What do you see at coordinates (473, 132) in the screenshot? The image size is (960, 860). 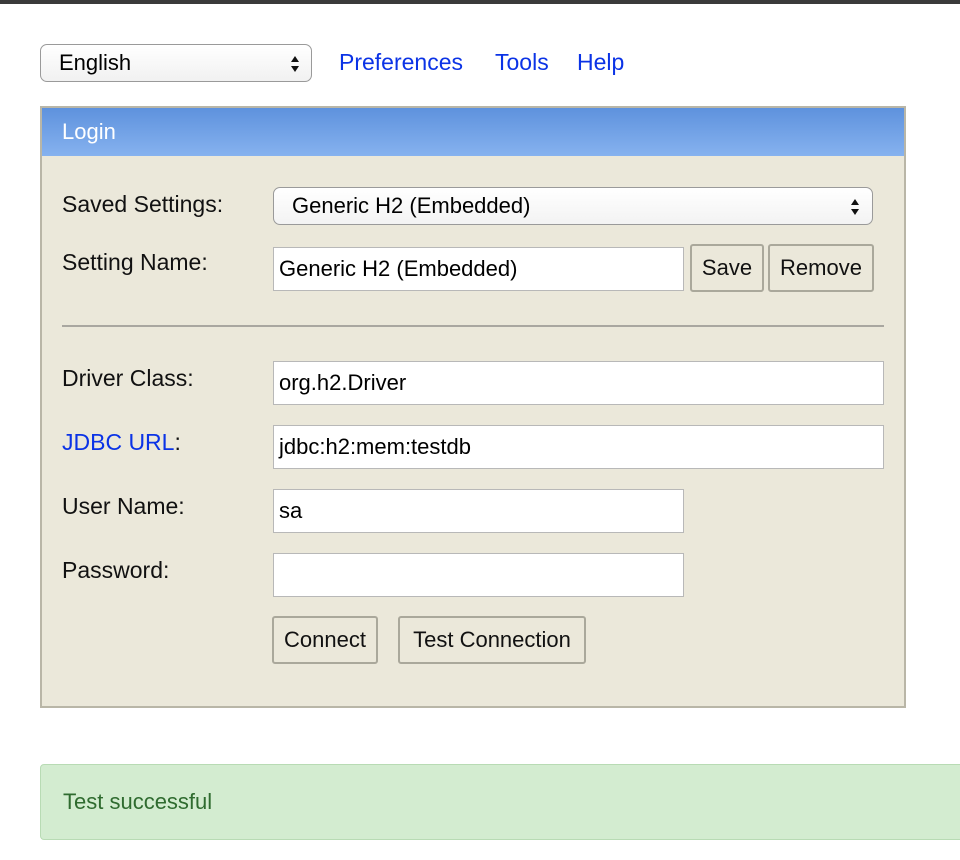 I see `login-panel-title: Login` at bounding box center [473, 132].